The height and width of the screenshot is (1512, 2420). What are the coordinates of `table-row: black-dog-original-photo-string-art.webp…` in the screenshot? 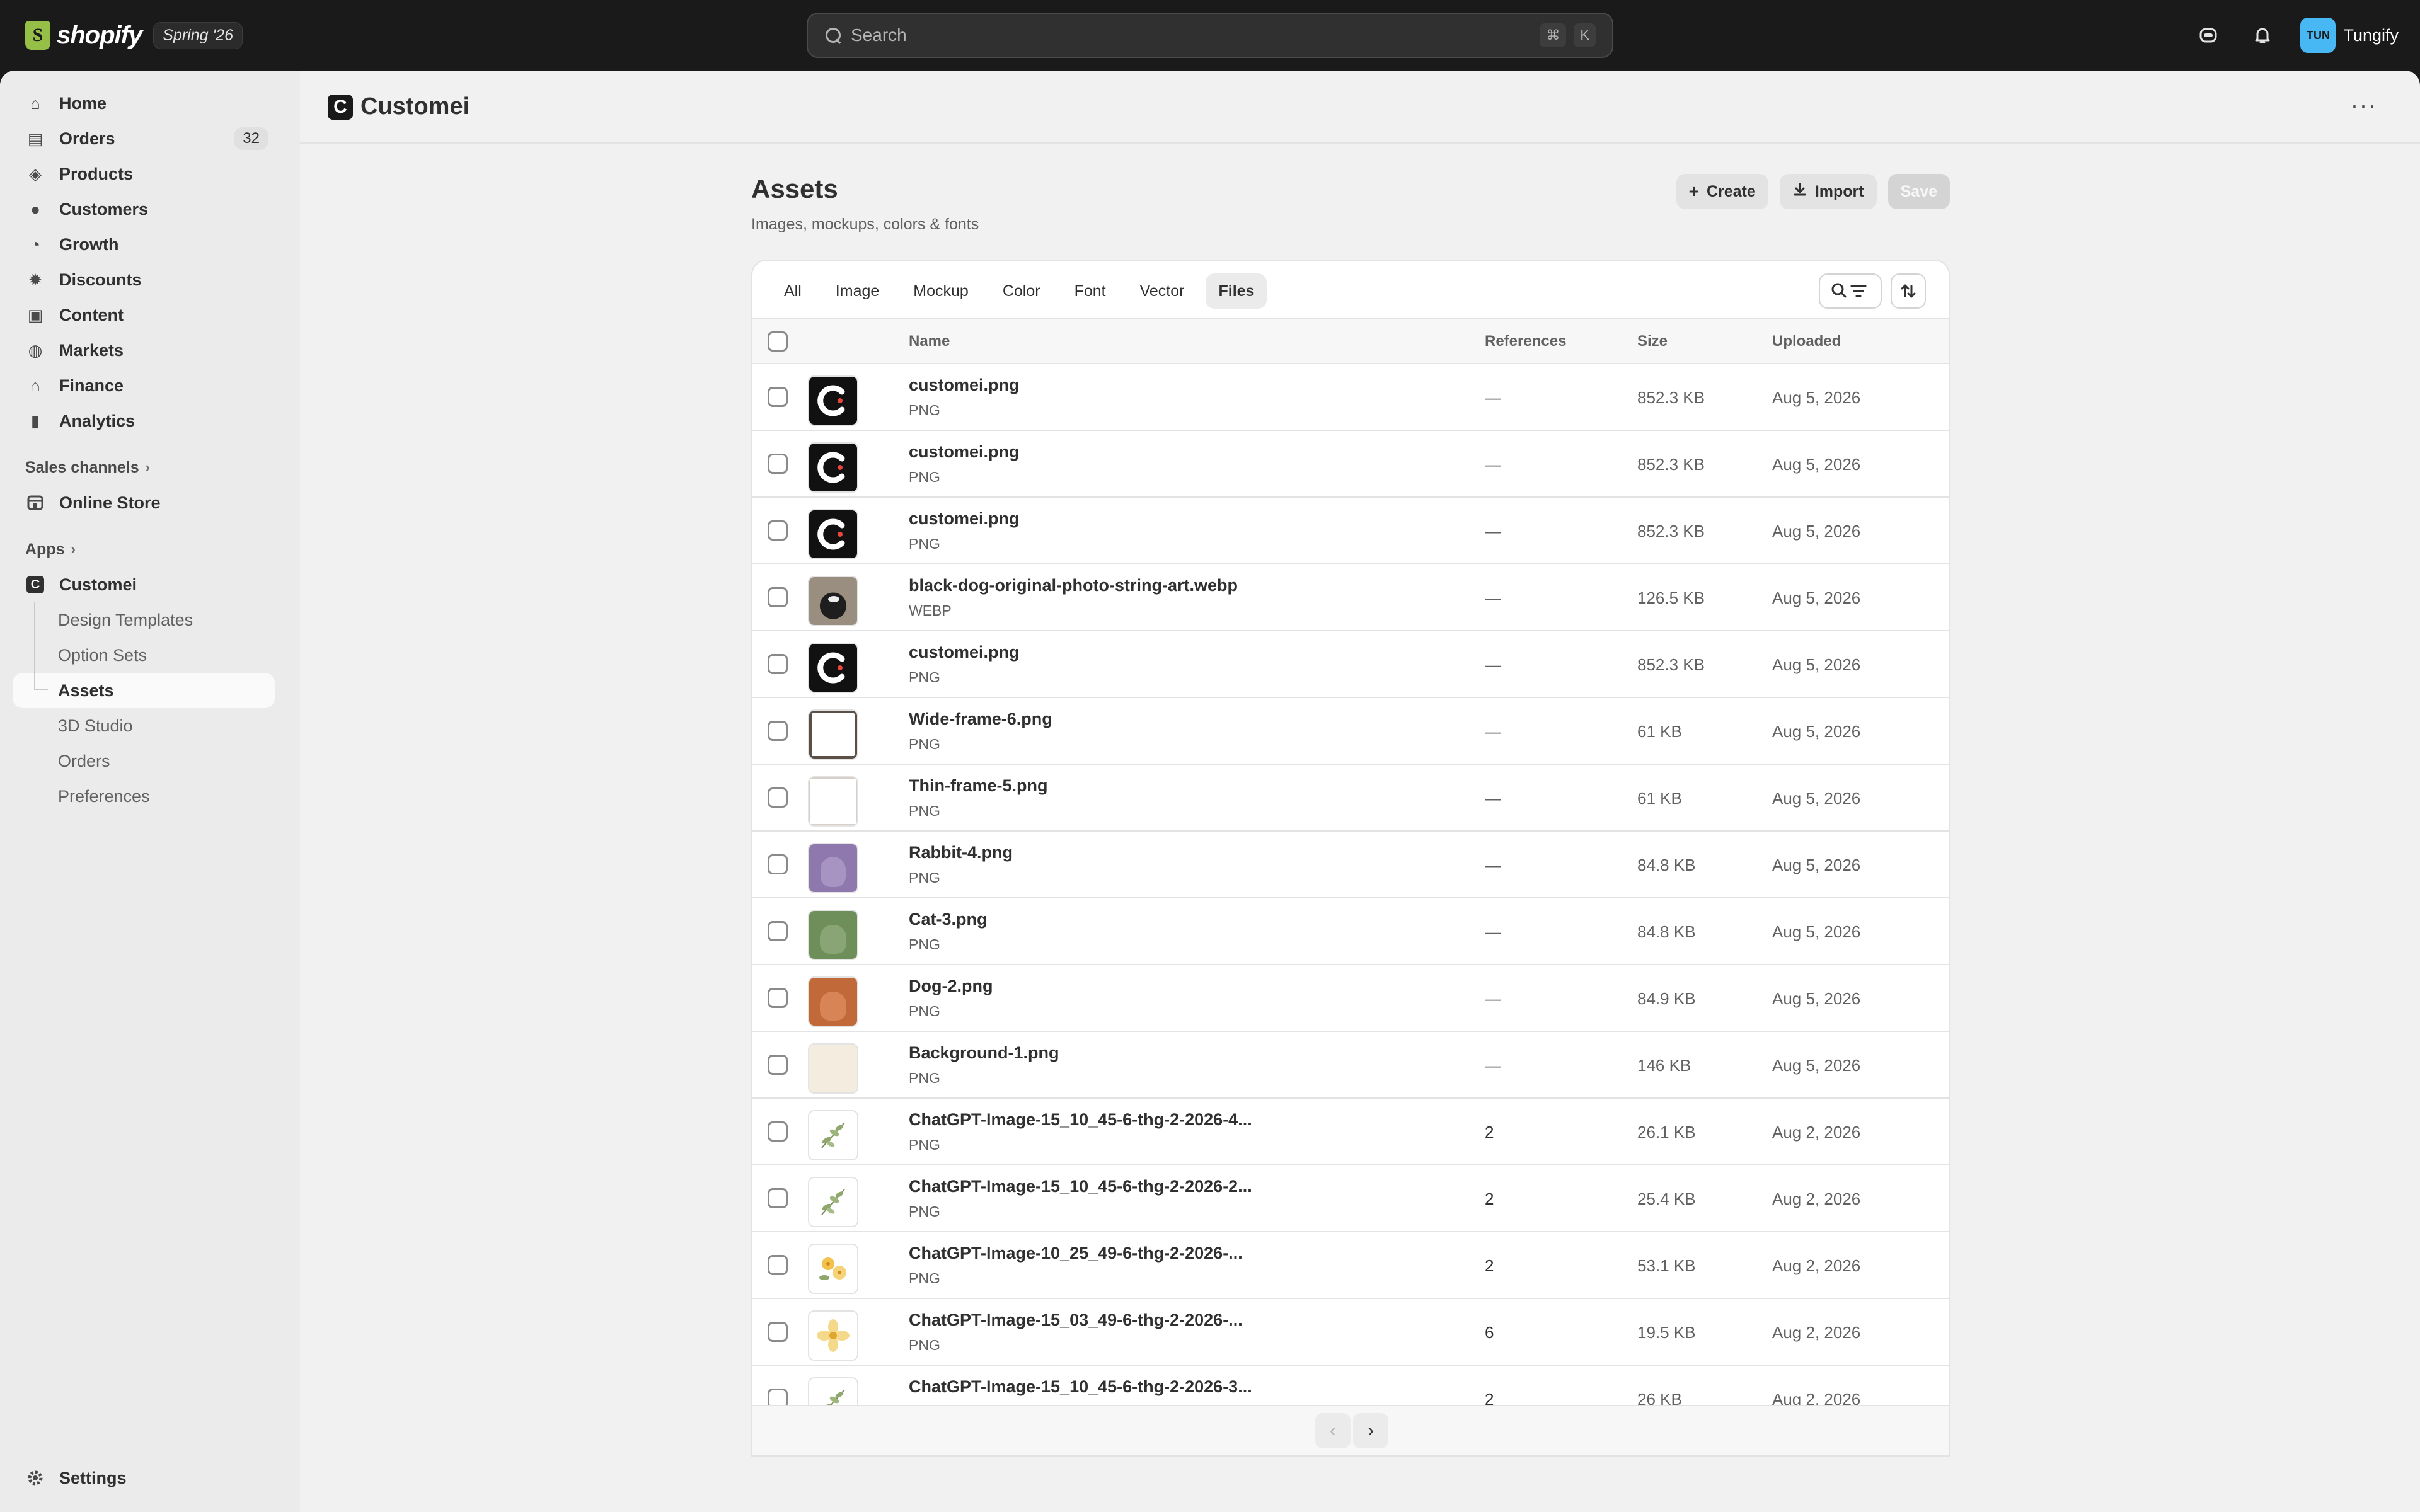 It's located at (1351, 597).